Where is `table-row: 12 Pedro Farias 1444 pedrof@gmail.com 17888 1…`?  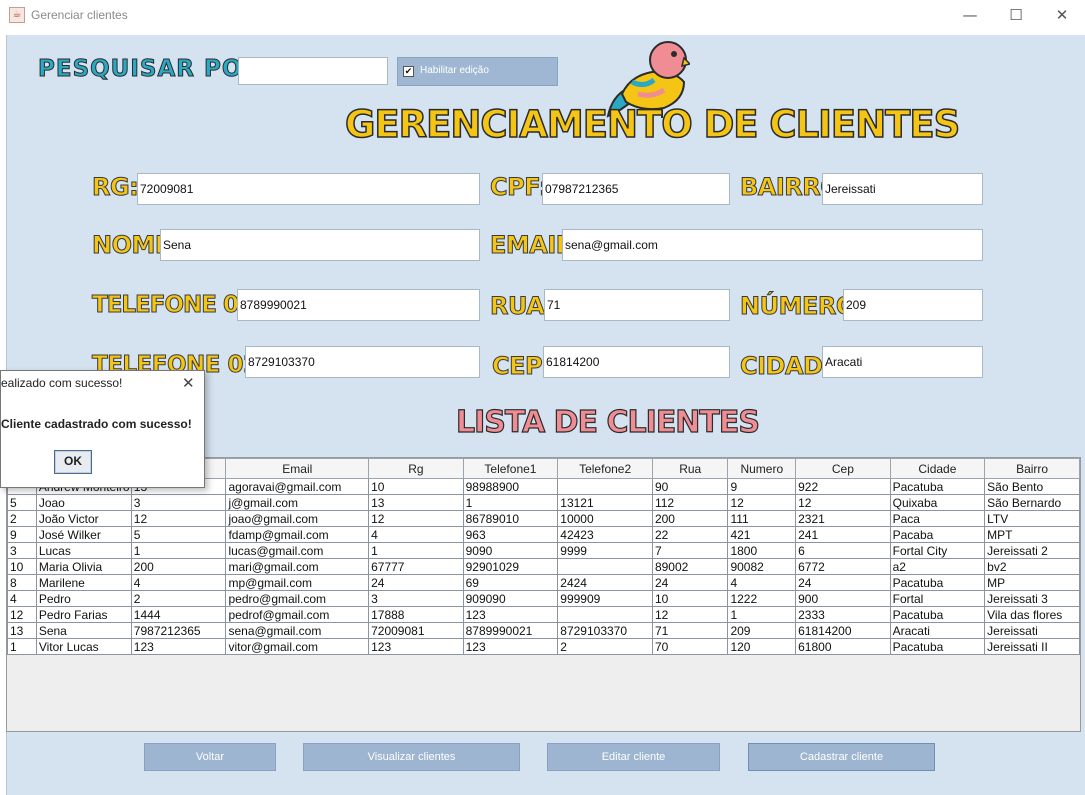
table-row: 12 Pedro Farias 1444 pedrof@gmail.com 17888 1… is located at coordinates (543, 614).